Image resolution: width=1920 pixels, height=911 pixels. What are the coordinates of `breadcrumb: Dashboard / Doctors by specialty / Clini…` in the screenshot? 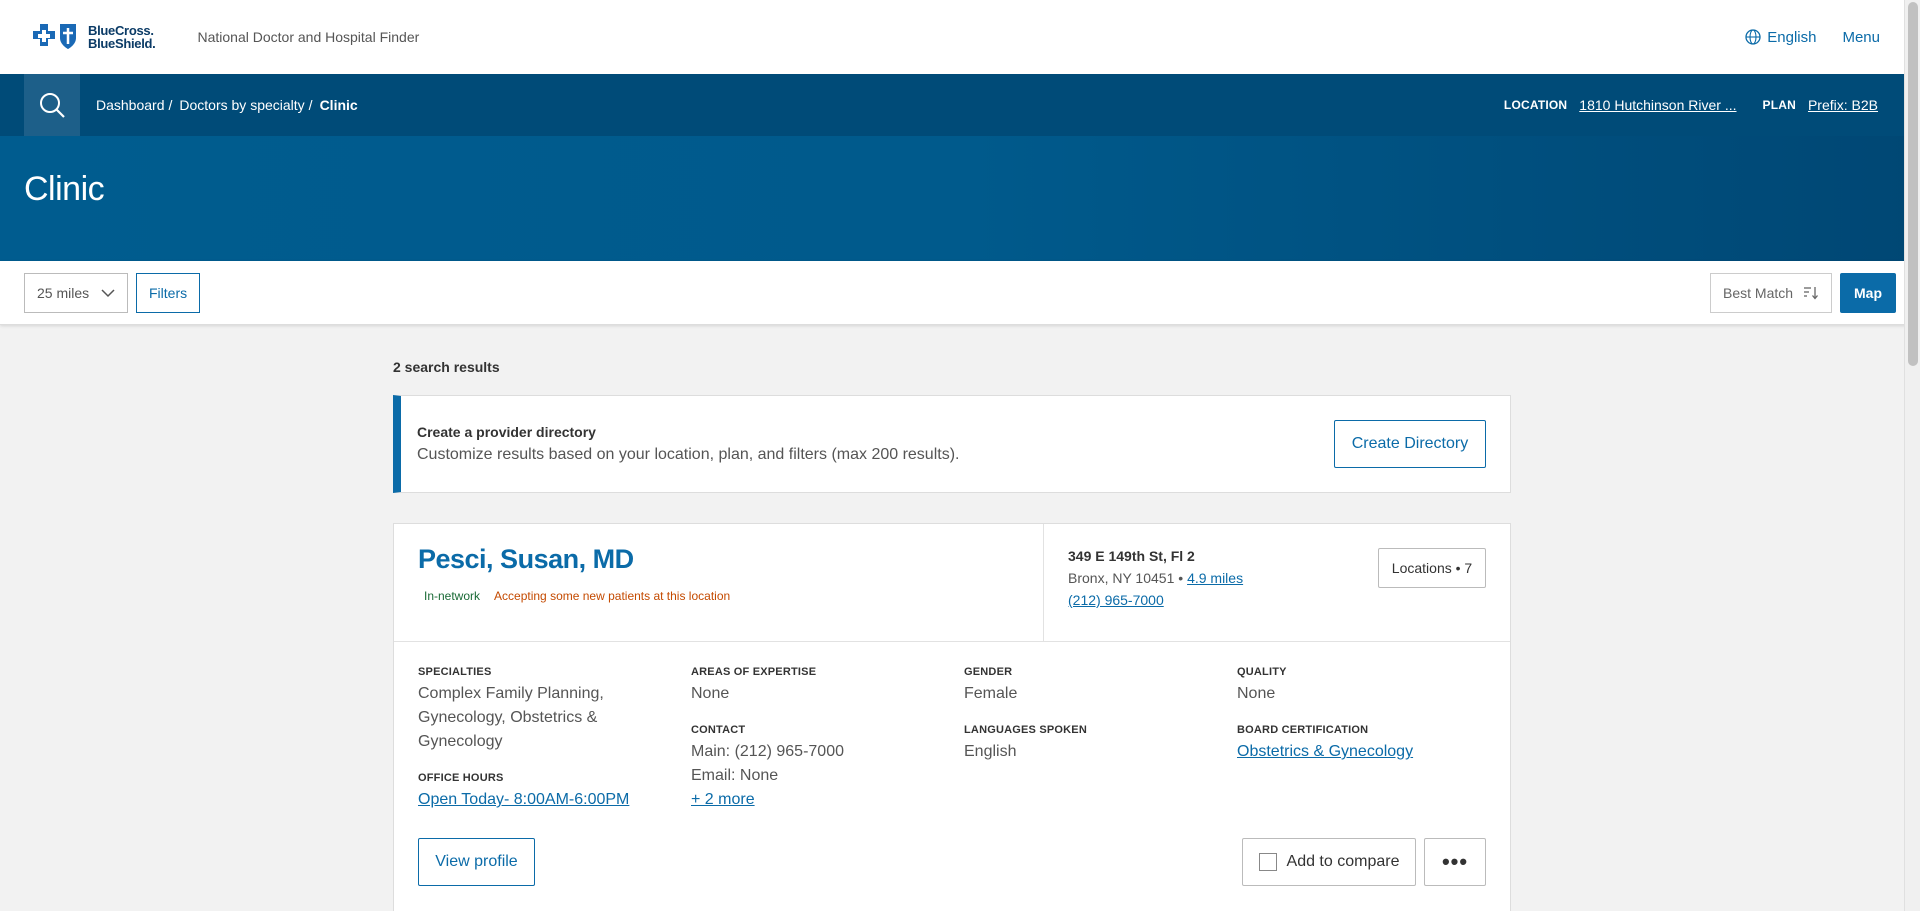 It's located at (227, 105).